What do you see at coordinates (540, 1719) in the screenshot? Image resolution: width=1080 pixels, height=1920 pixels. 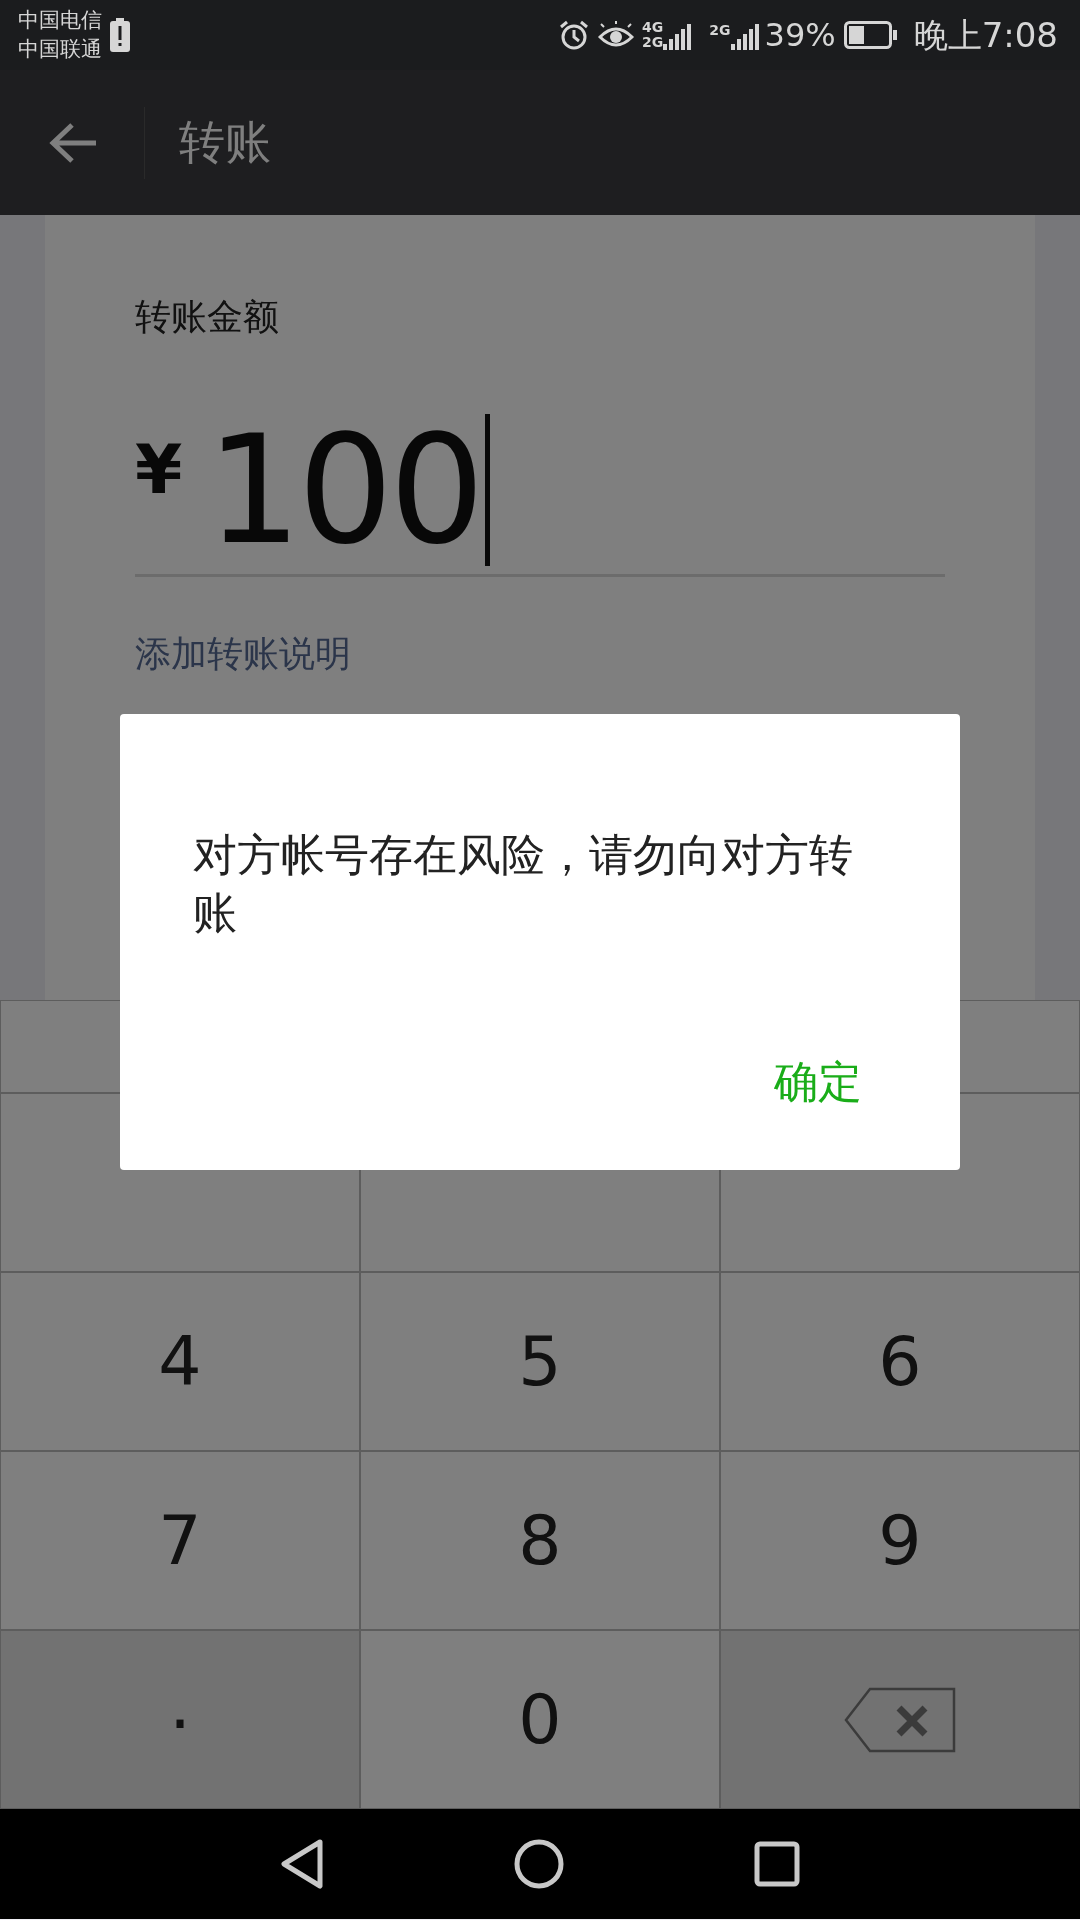 I see `digit-key: 0` at bounding box center [540, 1719].